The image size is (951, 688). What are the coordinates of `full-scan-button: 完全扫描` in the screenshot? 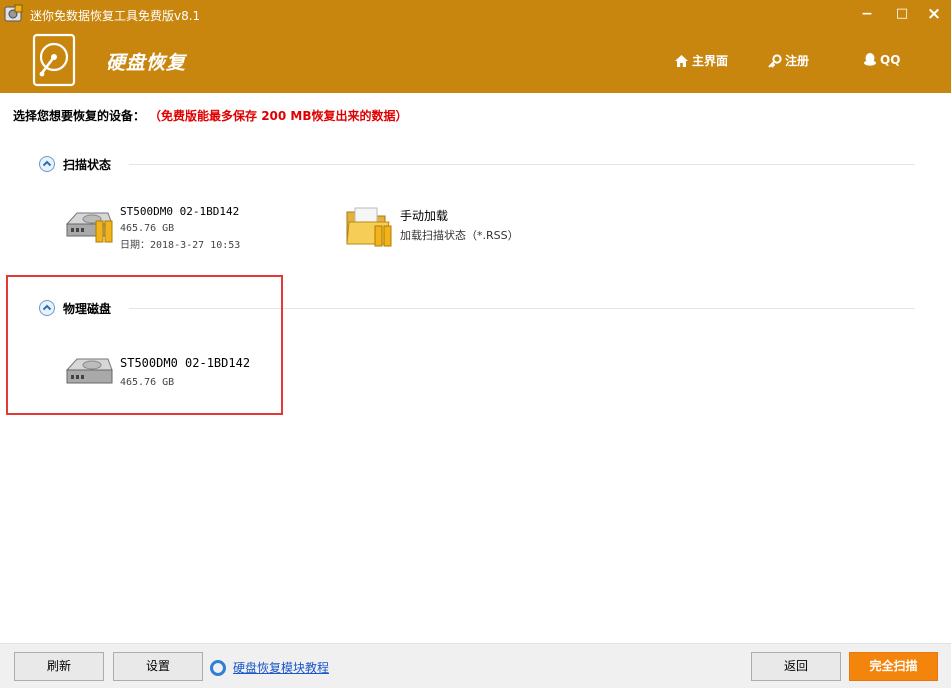 It's located at (893, 666).